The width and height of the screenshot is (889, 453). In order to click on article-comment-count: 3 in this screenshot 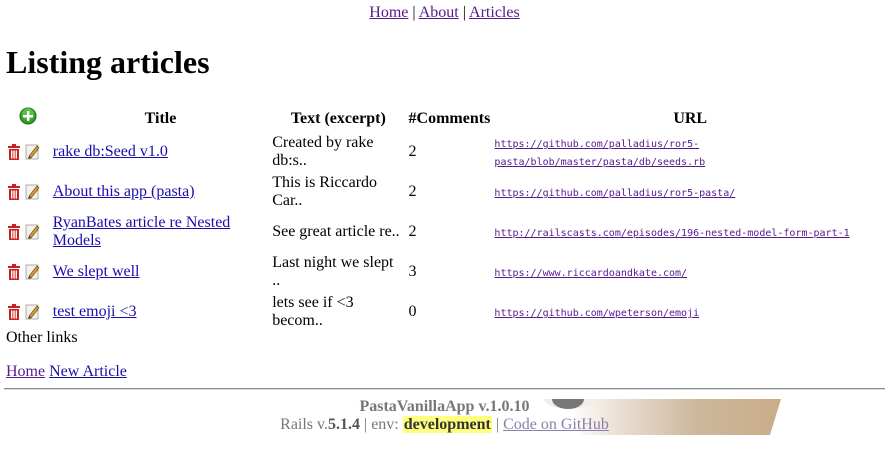, I will do `click(412, 271)`.